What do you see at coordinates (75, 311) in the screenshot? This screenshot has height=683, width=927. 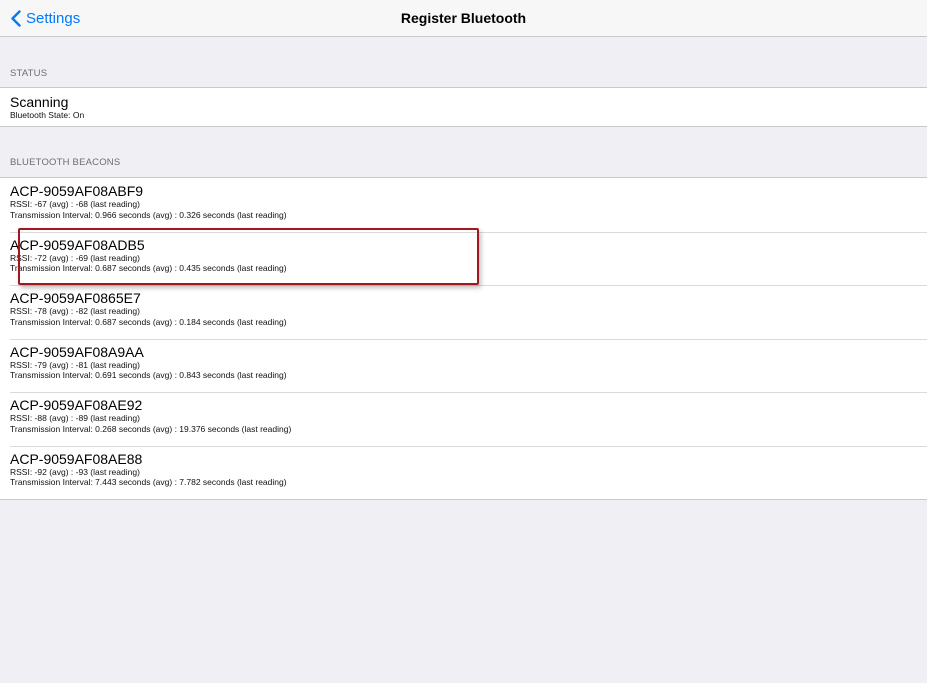 I see `beacon-rssi: RSSI: -78 (avg) : -82 (last reading)` at bounding box center [75, 311].